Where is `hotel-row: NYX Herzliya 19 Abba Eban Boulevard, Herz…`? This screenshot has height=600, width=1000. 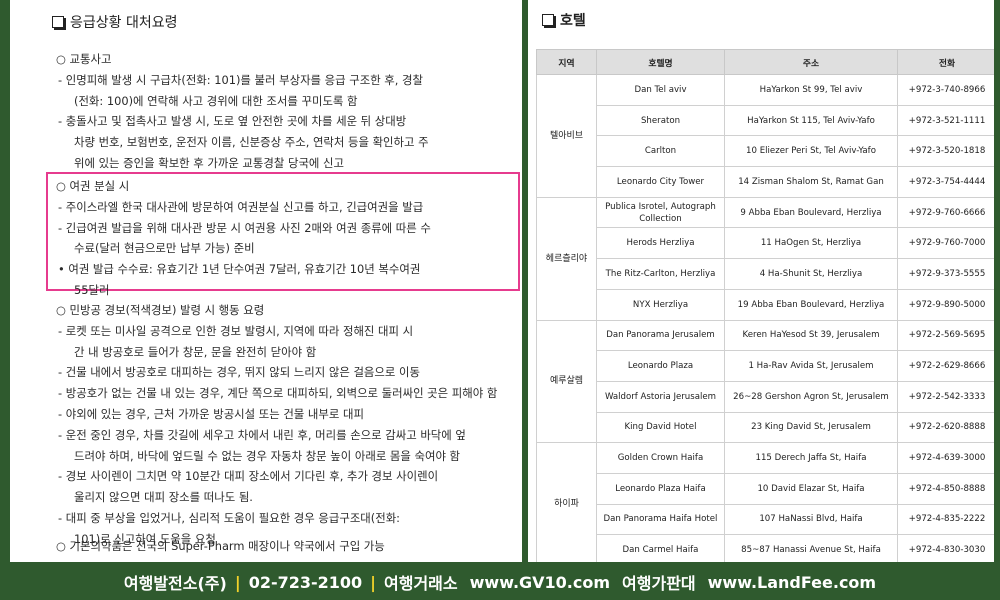
hotel-row: NYX Herzliya 19 Abba Eban Boulevard, Herz… is located at coordinates (765, 304).